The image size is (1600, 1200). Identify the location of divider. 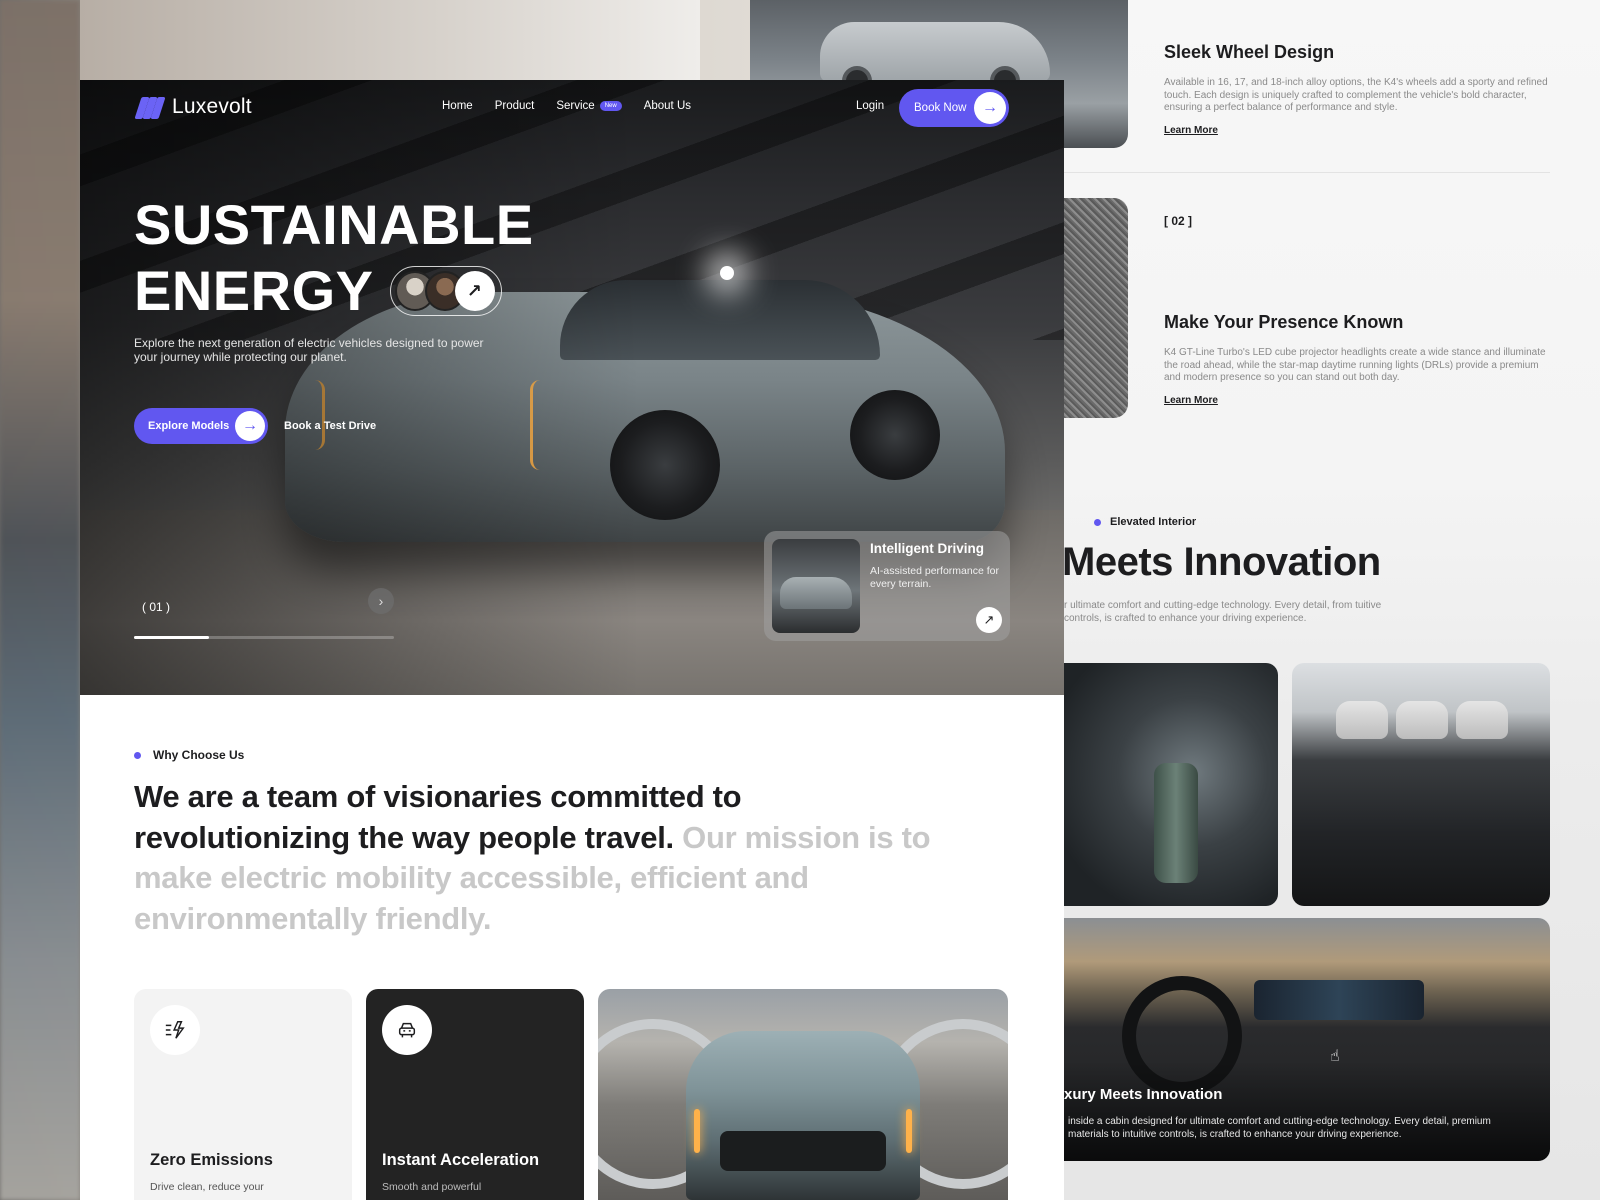
(1307, 172).